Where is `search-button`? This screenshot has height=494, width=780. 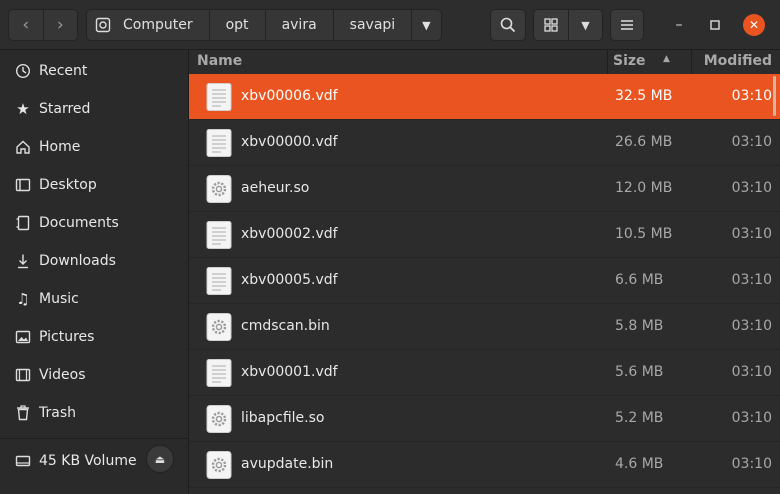
search-button is located at coordinates (508, 25).